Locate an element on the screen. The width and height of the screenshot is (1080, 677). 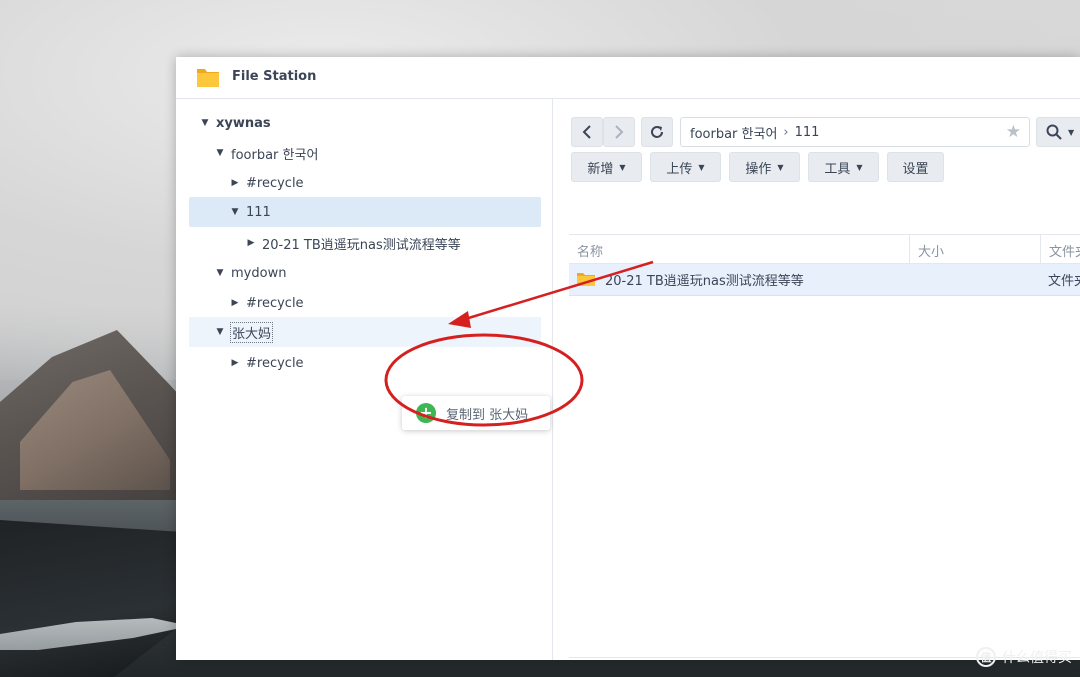
tree-node-label: foorbar 한국어 is located at coordinates (275, 155).